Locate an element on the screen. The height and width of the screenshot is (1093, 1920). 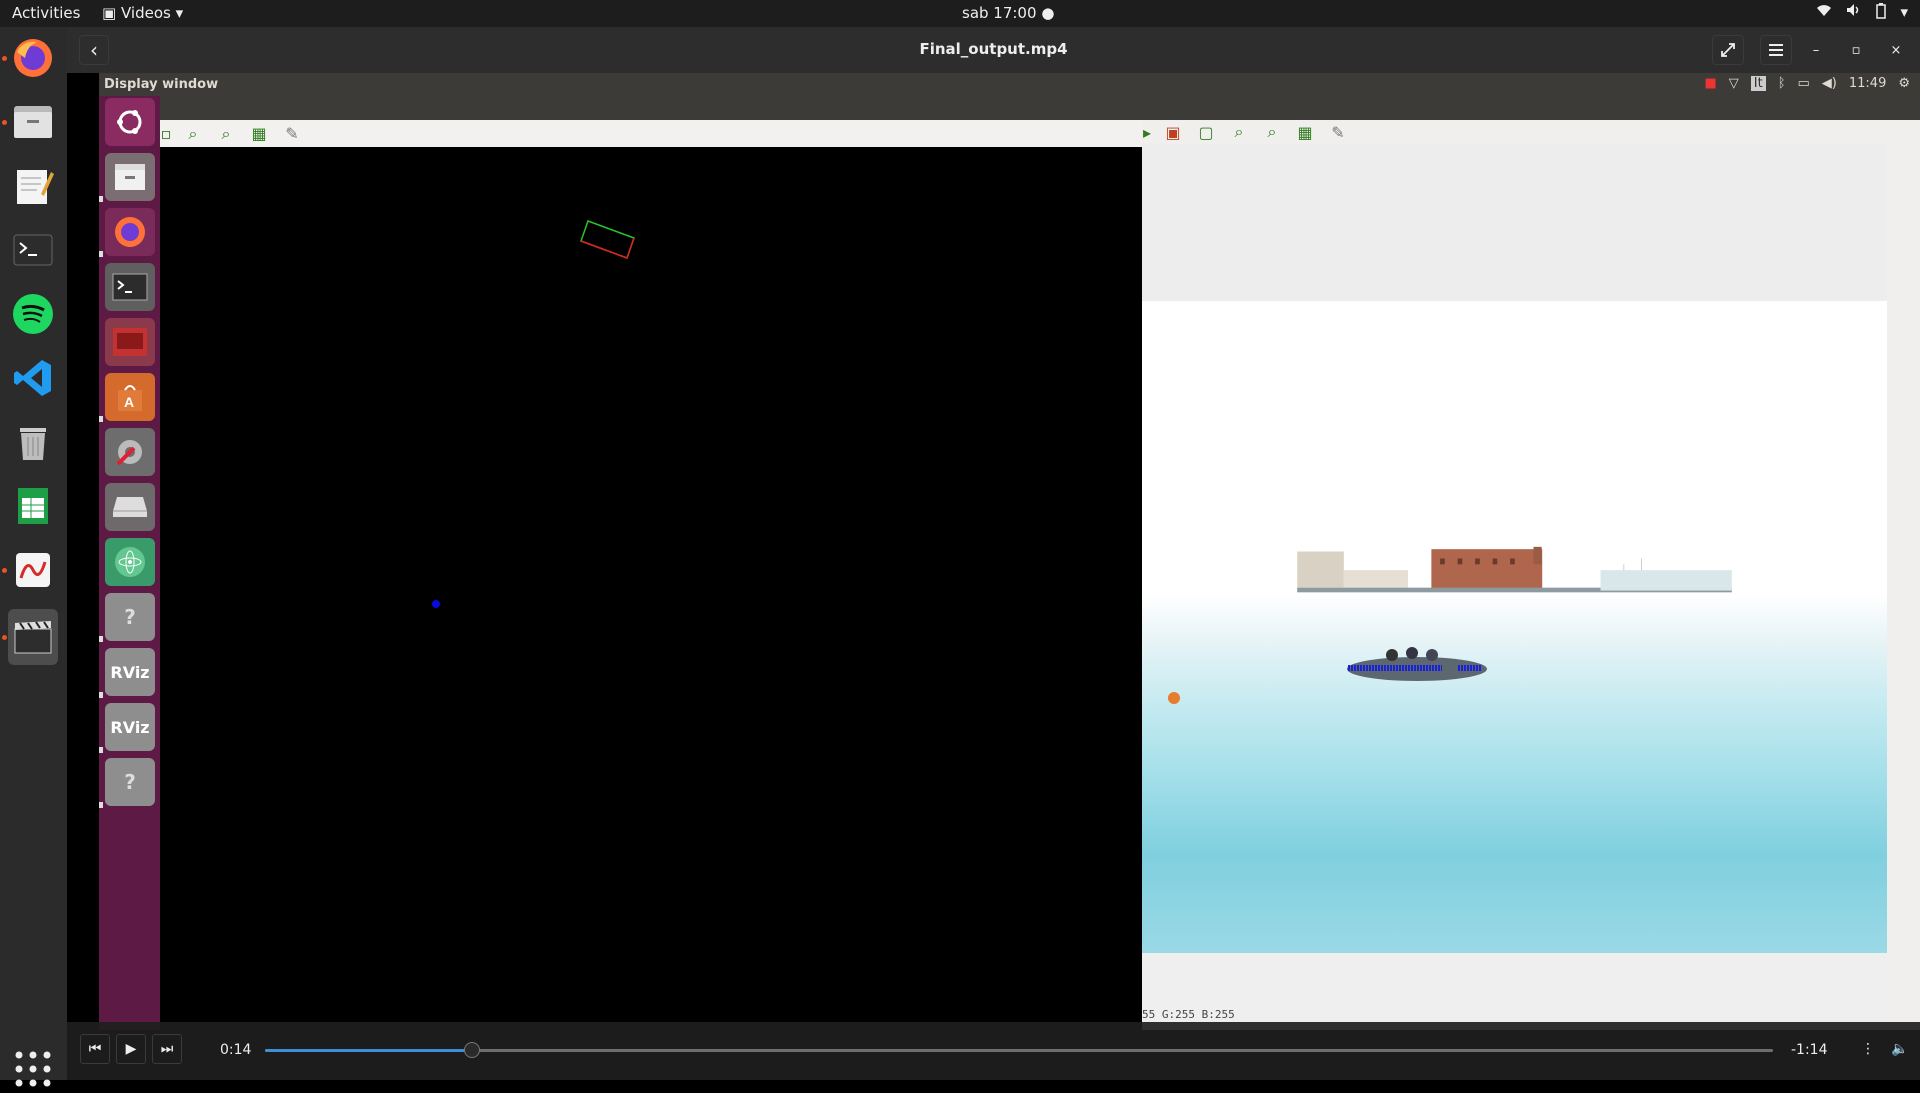
rviz-label: RViz is located at coordinates (130, 727).